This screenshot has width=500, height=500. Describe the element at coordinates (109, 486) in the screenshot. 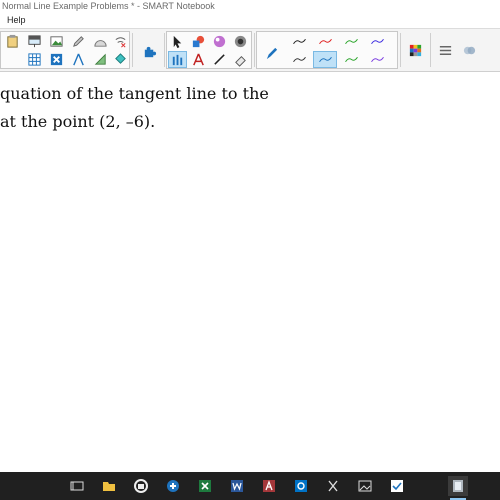

I see `file-explorer-icon` at that location.